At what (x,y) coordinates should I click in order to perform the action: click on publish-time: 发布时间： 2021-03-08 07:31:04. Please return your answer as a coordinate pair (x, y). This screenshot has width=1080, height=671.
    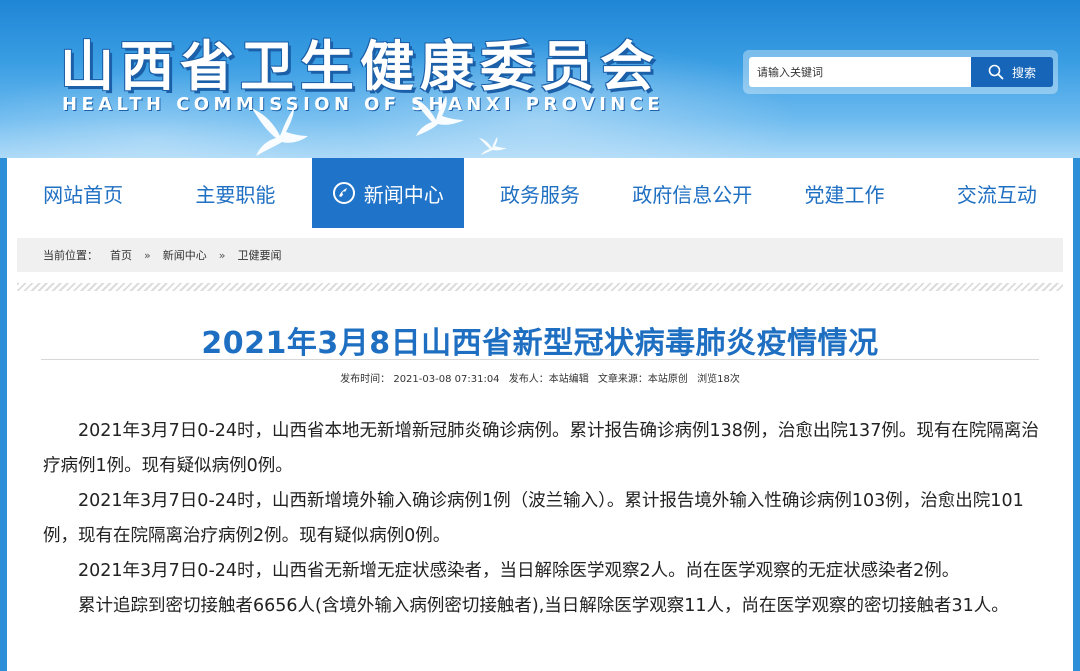
    Looking at the image, I should click on (420, 379).